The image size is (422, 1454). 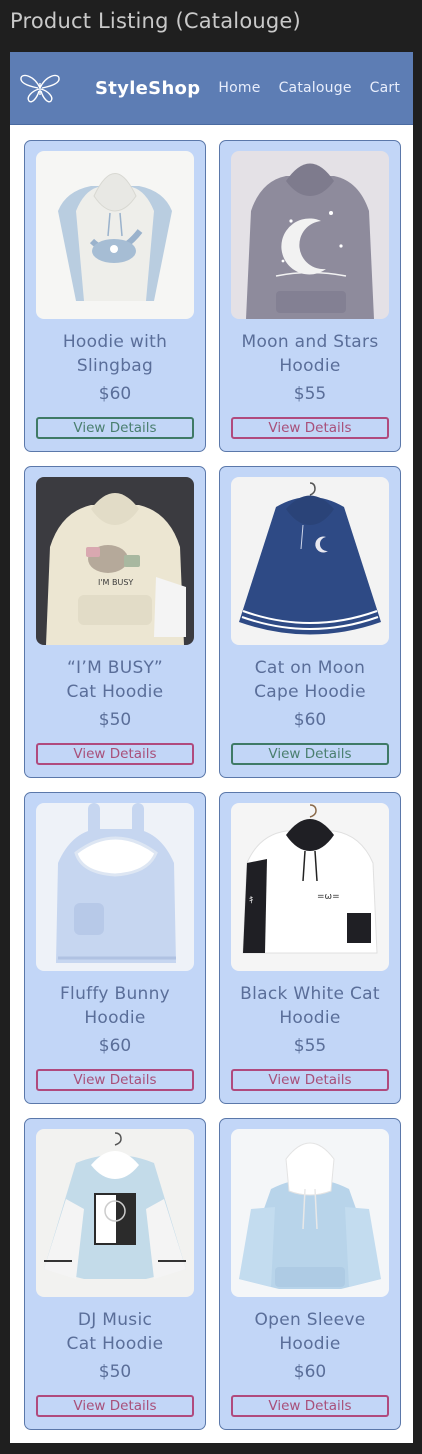 I want to click on product-name: Black White Cat Hoodie, so click(x=310, y=1006).